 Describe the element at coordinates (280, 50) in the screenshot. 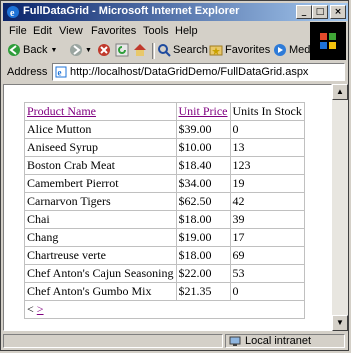

I see `media-icon` at that location.